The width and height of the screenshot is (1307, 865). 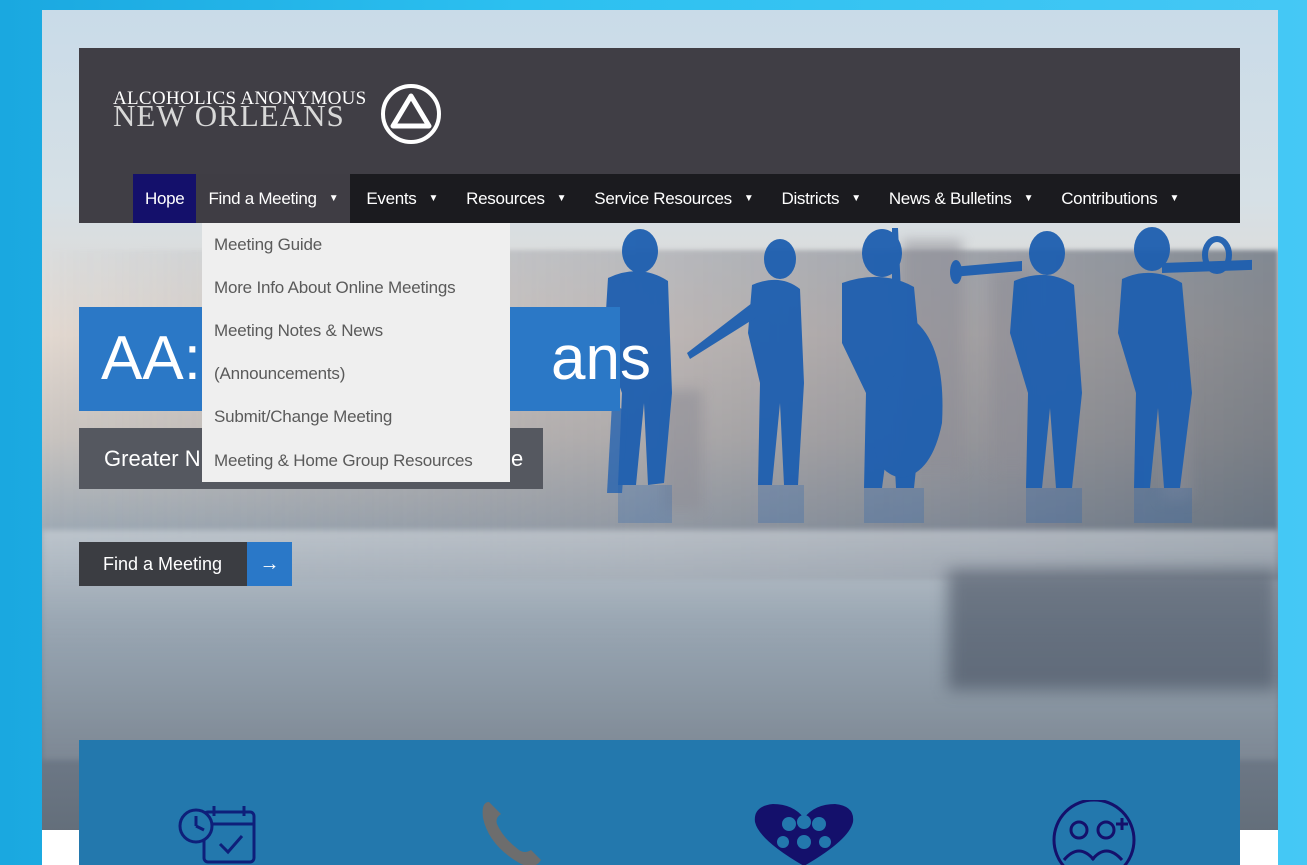 I want to click on feature-icons-panel, so click(x=659, y=802).